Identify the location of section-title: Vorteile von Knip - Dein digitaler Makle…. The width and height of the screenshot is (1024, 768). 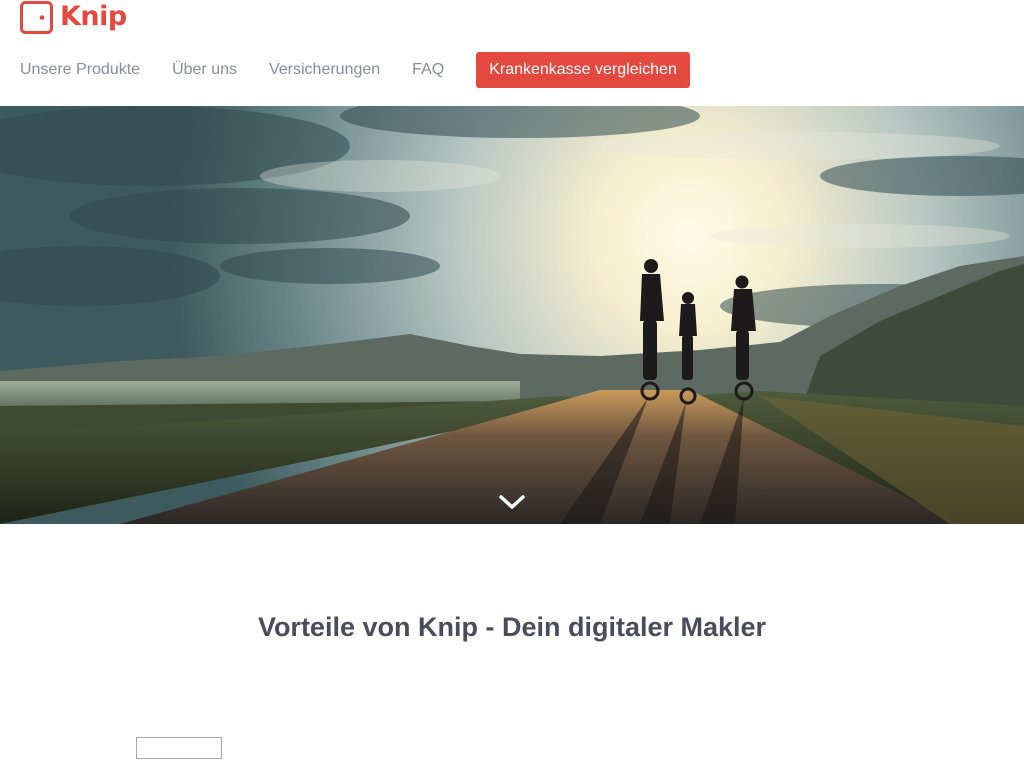
(512, 627).